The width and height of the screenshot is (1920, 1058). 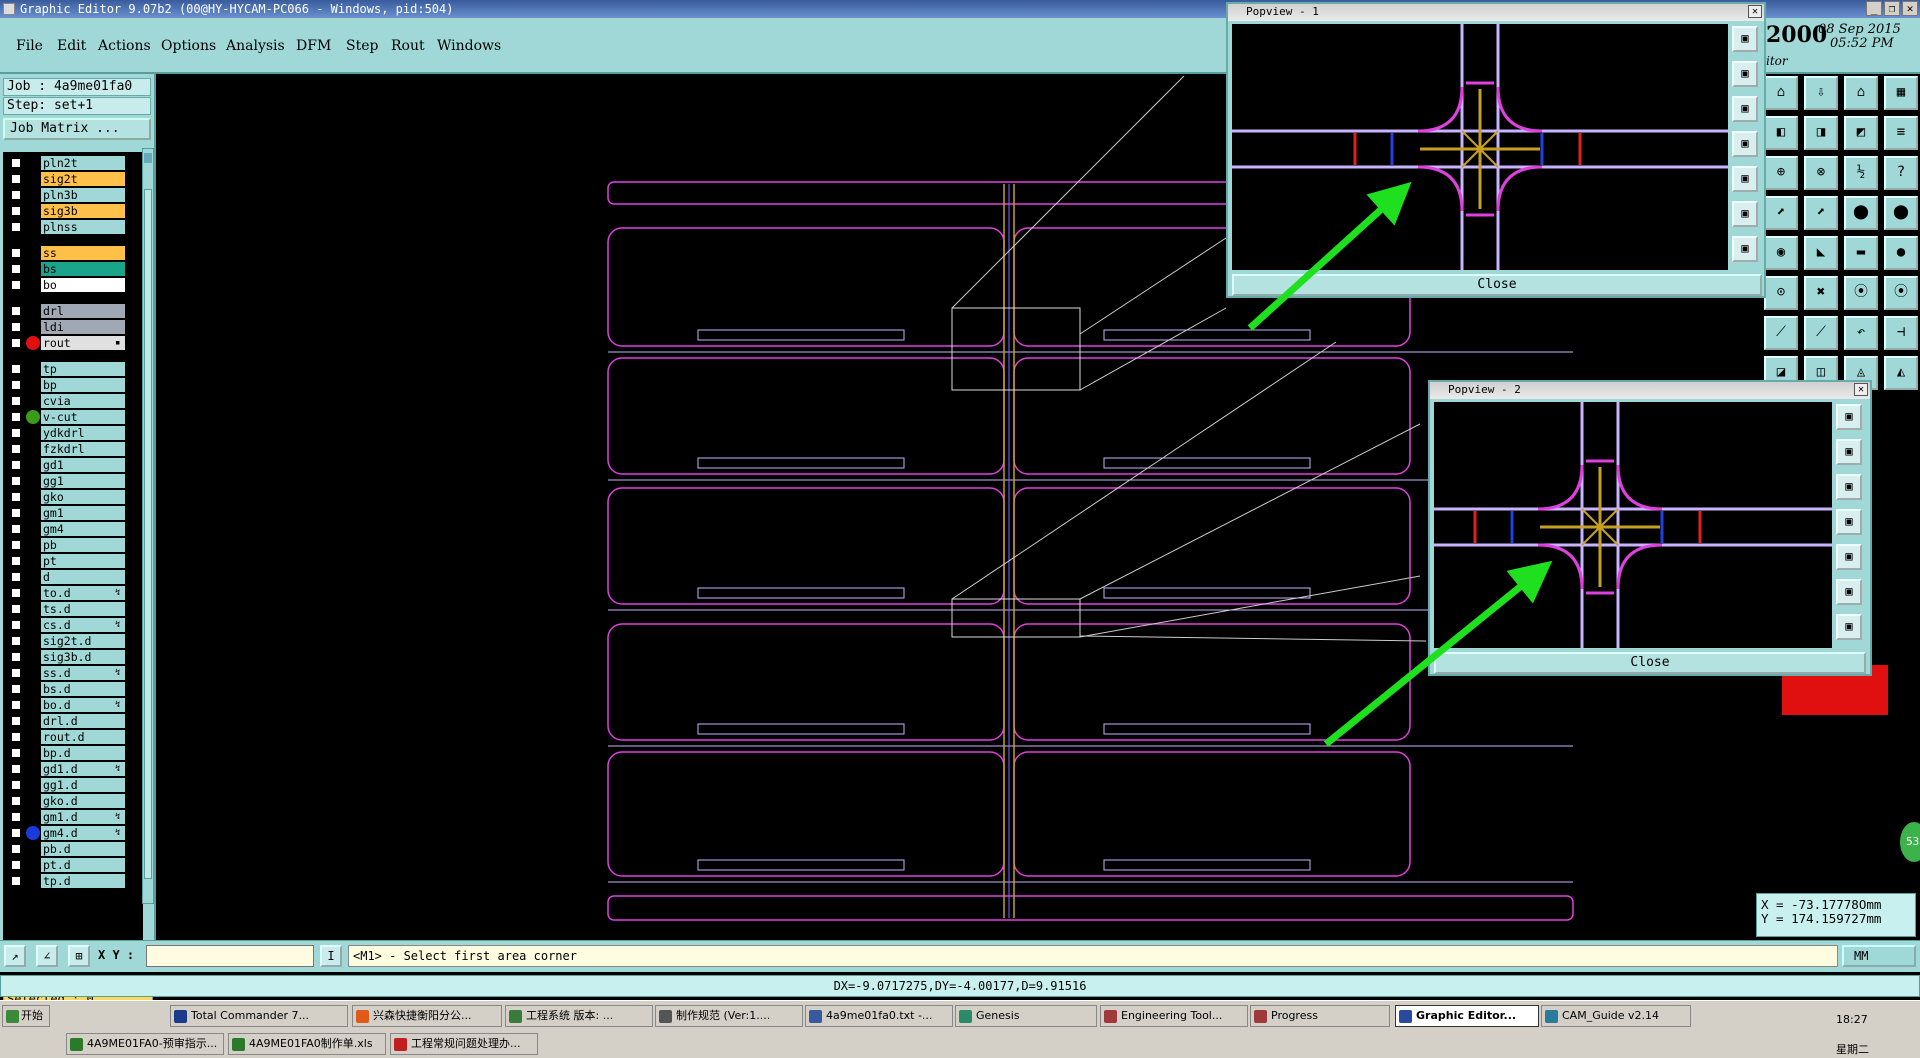 I want to click on menu-dfm: DFM, so click(x=313, y=46).